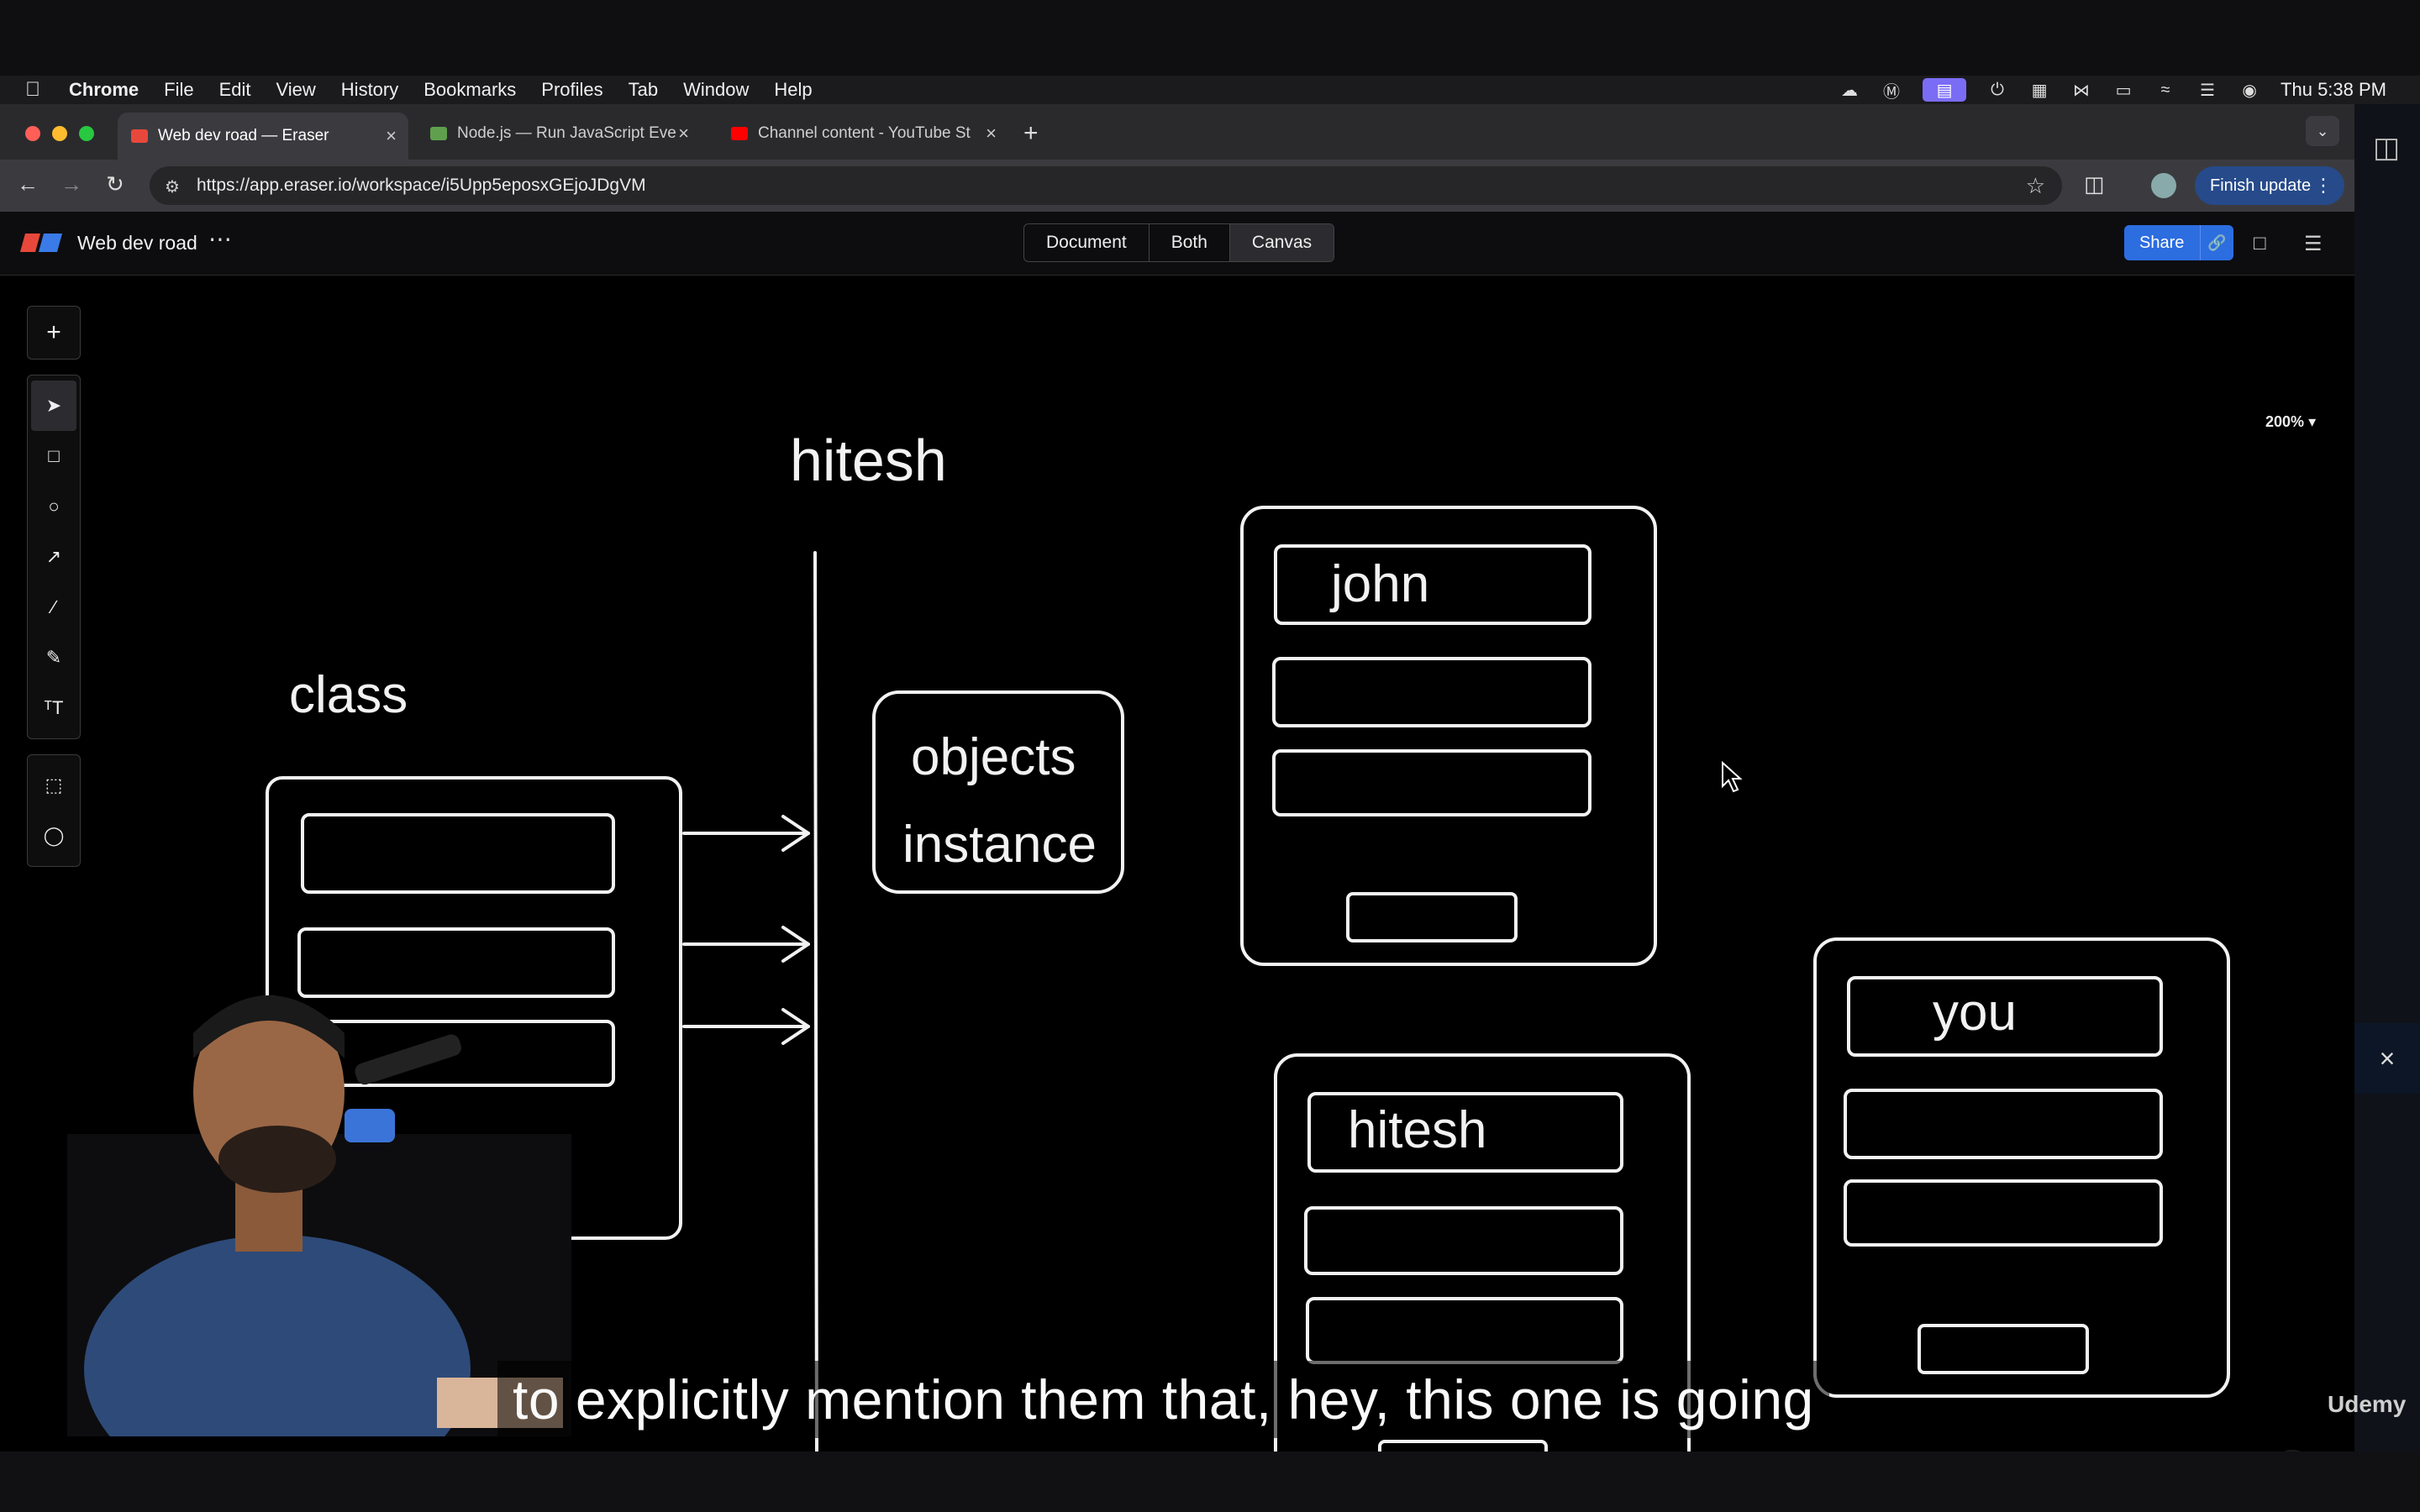 The height and width of the screenshot is (1512, 2420). Describe the element at coordinates (2261, 185) in the screenshot. I see `finish-update-label: Finish update` at that location.